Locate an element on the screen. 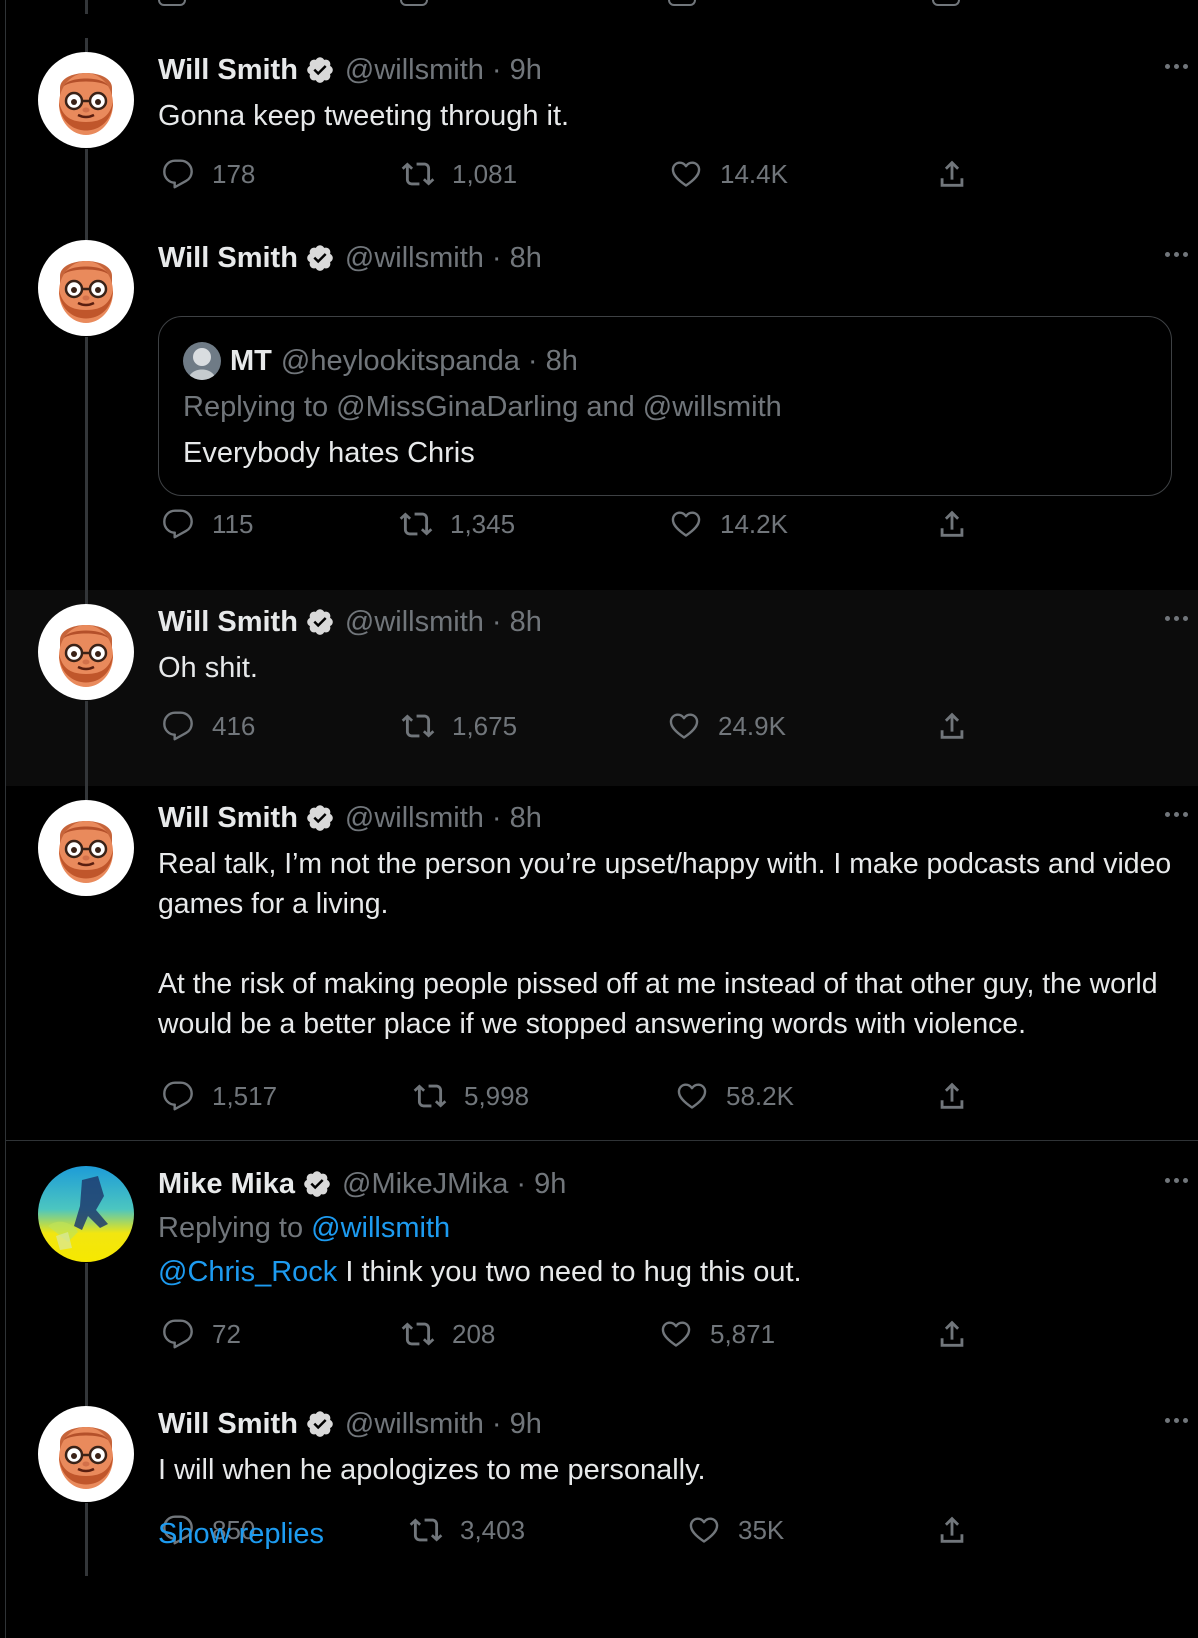 Image resolution: width=1198 pixels, height=1638 pixels. retweet-button: 5,998 is located at coordinates (469, 1096).